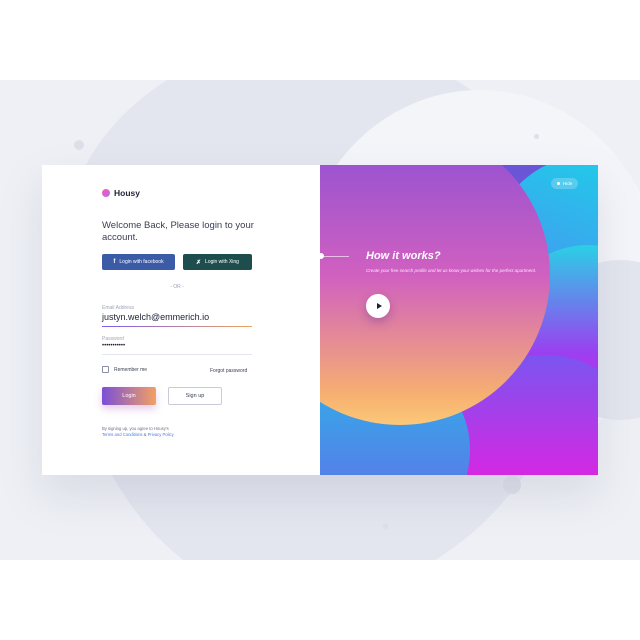  Describe the element at coordinates (114, 262) in the screenshot. I see `facebook-icon: f` at that location.